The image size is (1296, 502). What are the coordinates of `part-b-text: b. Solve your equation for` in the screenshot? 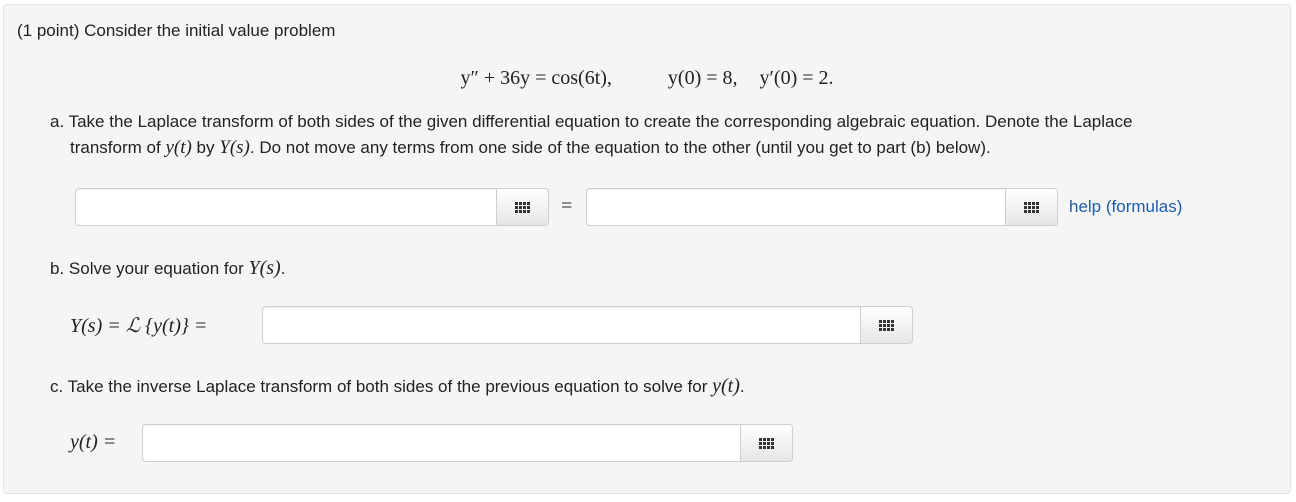 It's located at (147, 268).